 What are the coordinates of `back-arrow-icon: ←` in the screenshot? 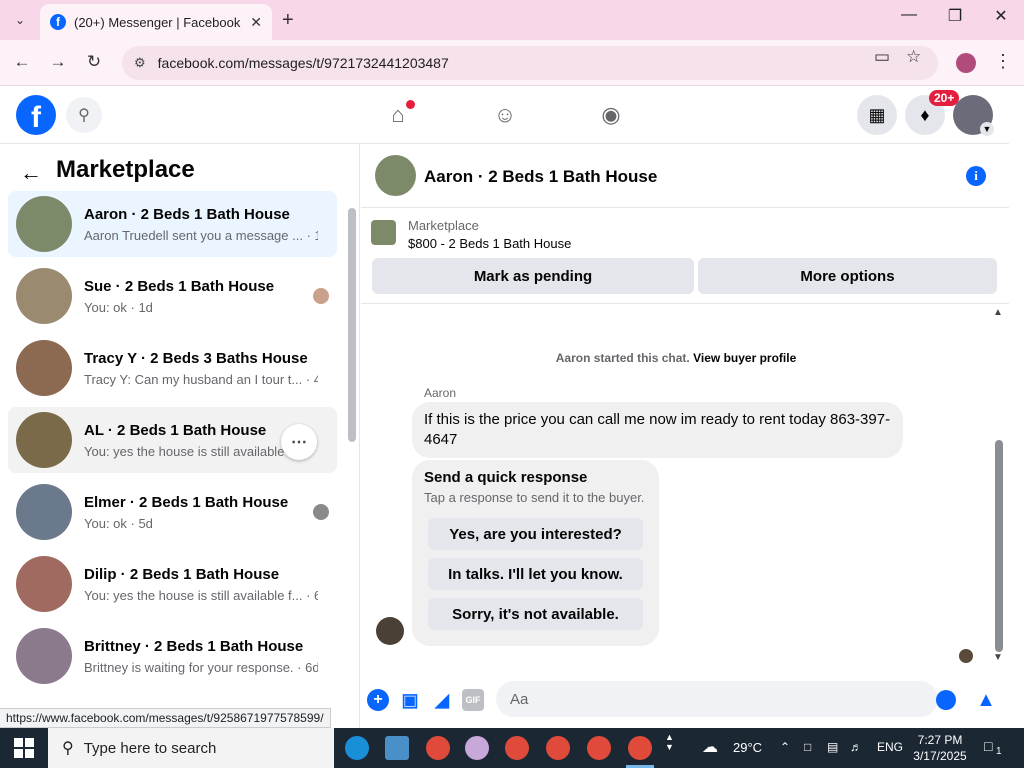 It's located at (31, 173).